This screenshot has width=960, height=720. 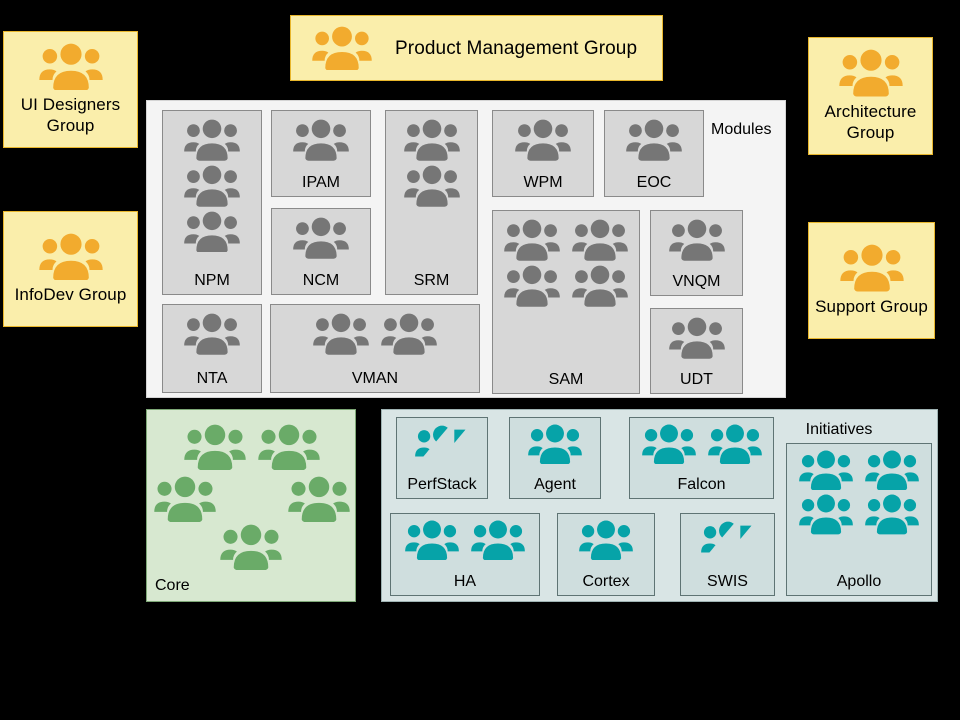 I want to click on module-tile-icons-ncm, so click(x=321, y=234).